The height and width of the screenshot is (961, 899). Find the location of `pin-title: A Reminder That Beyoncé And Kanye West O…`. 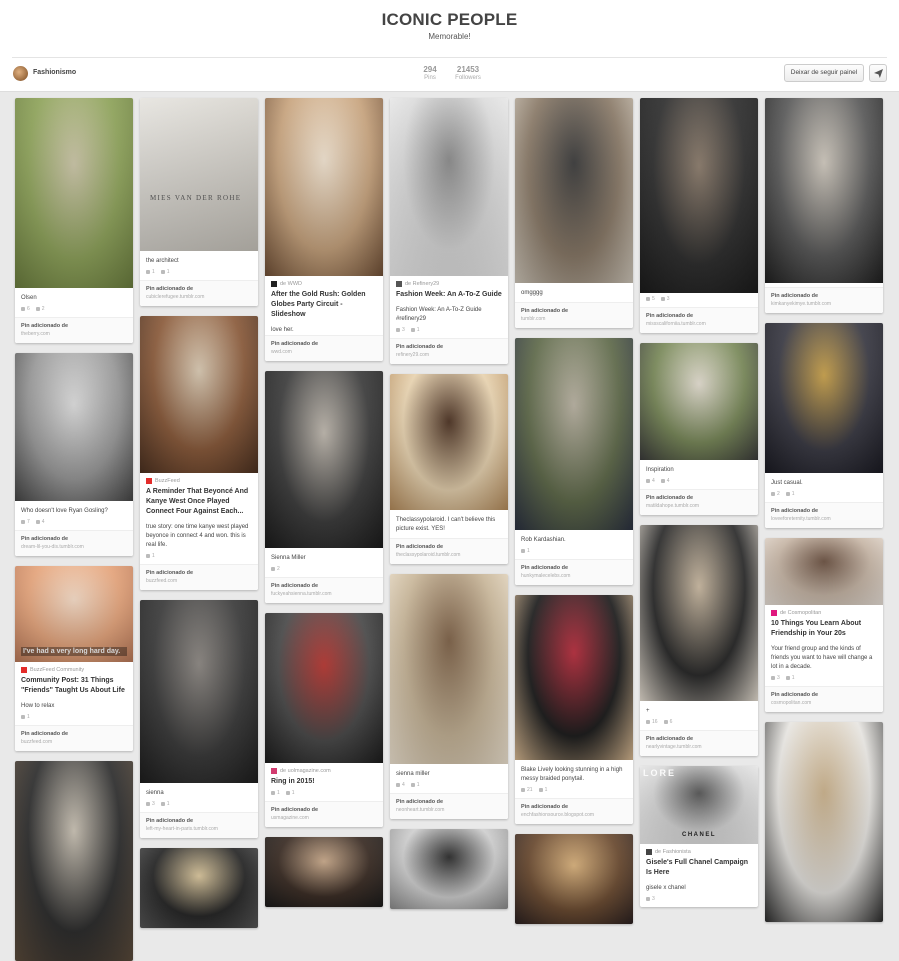

pin-title: A Reminder That Beyoncé And Kanye West O… is located at coordinates (199, 500).